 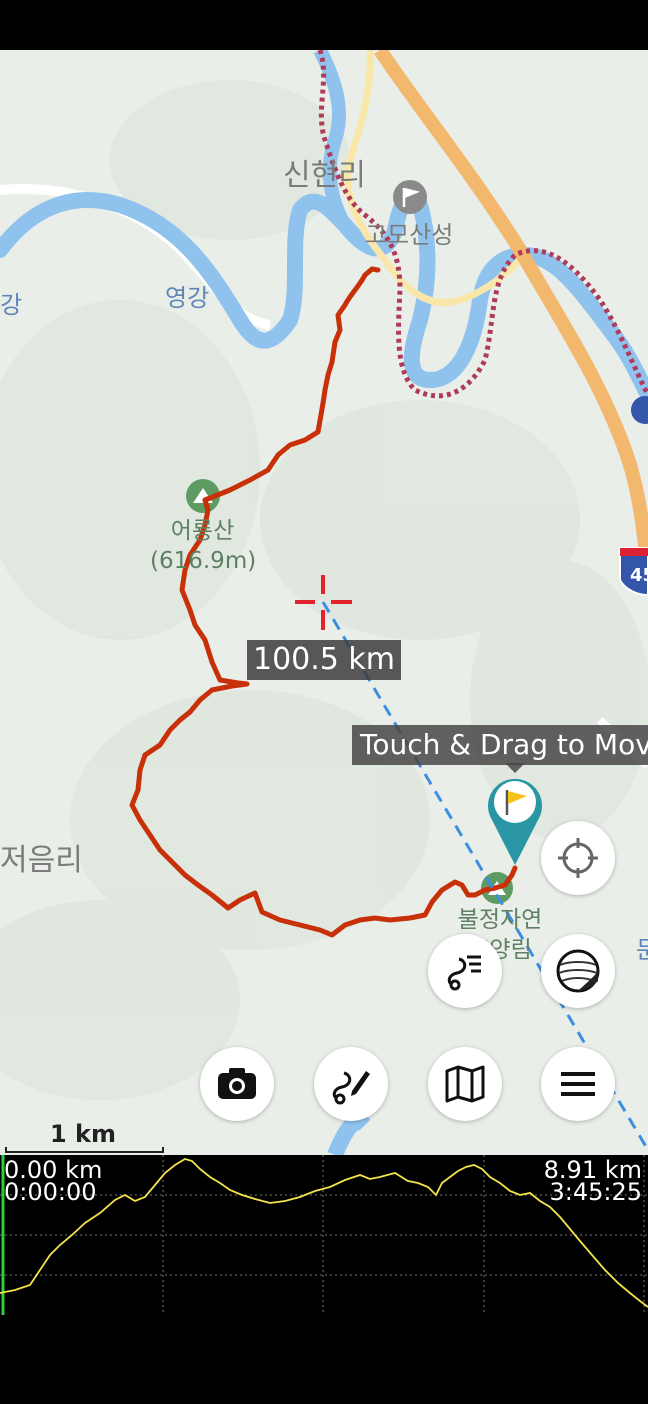 I want to click on tracks-button, so click(x=465, y=971).